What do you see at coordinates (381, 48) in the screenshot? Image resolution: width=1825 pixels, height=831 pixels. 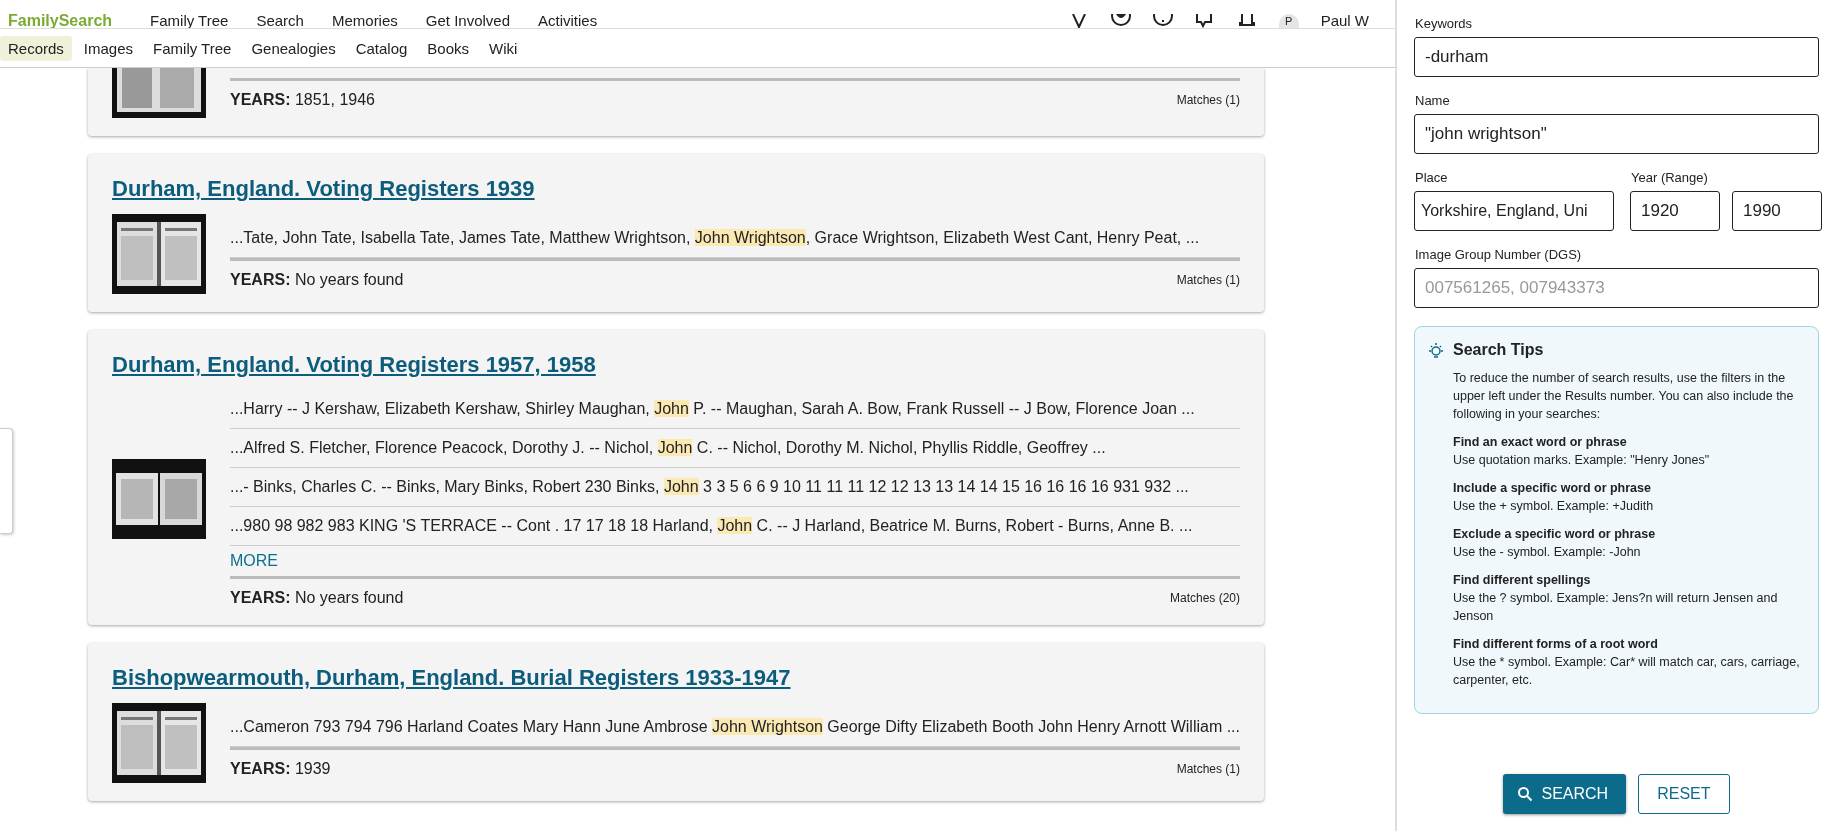 I see `subnav-tab: Catalog` at bounding box center [381, 48].